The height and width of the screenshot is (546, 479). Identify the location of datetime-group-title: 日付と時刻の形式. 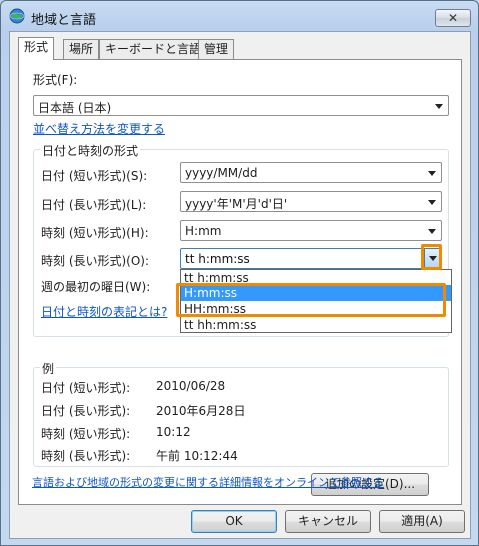
(90, 150).